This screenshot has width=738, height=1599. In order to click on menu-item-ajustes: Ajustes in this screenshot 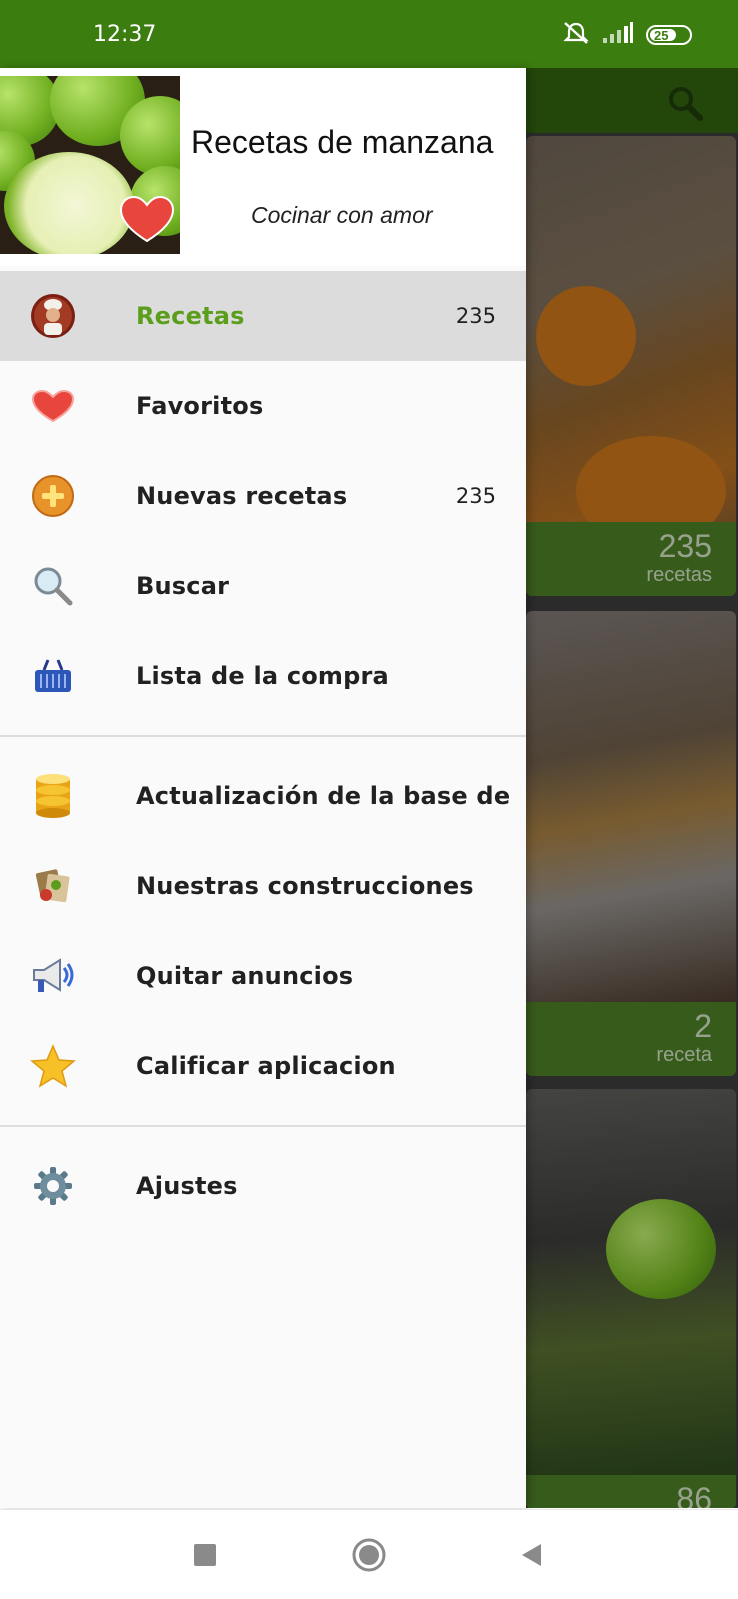, I will do `click(263, 1186)`.